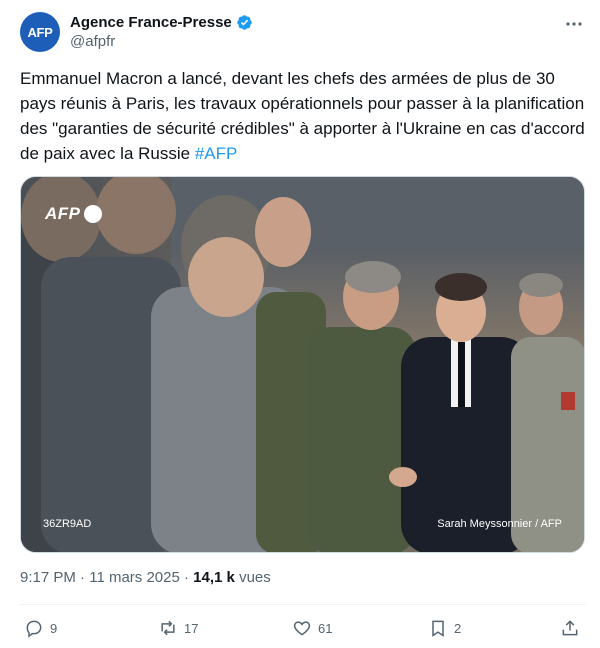  I want to click on reply-button: 9, so click(40, 628).